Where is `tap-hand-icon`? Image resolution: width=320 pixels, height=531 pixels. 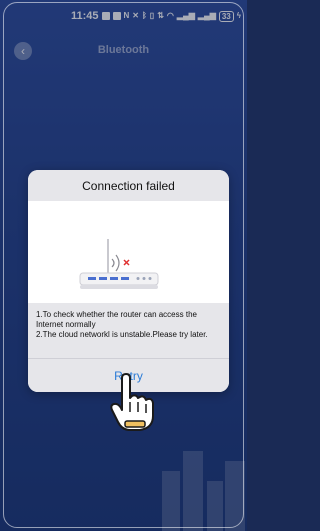 tap-hand-icon is located at coordinates (132, 402).